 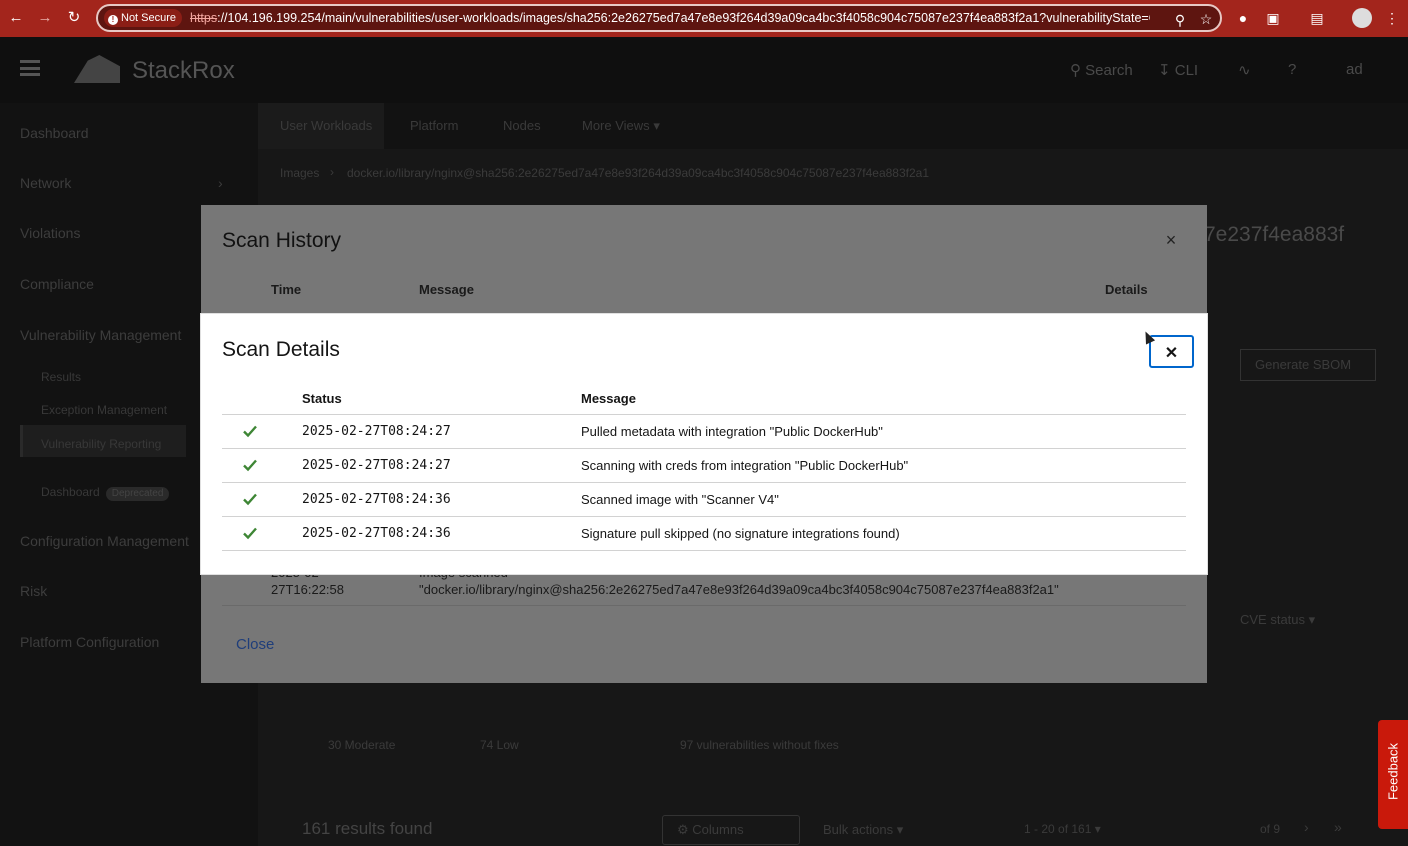 I want to click on scan-details-title: Scan Details, so click(x=281, y=349).